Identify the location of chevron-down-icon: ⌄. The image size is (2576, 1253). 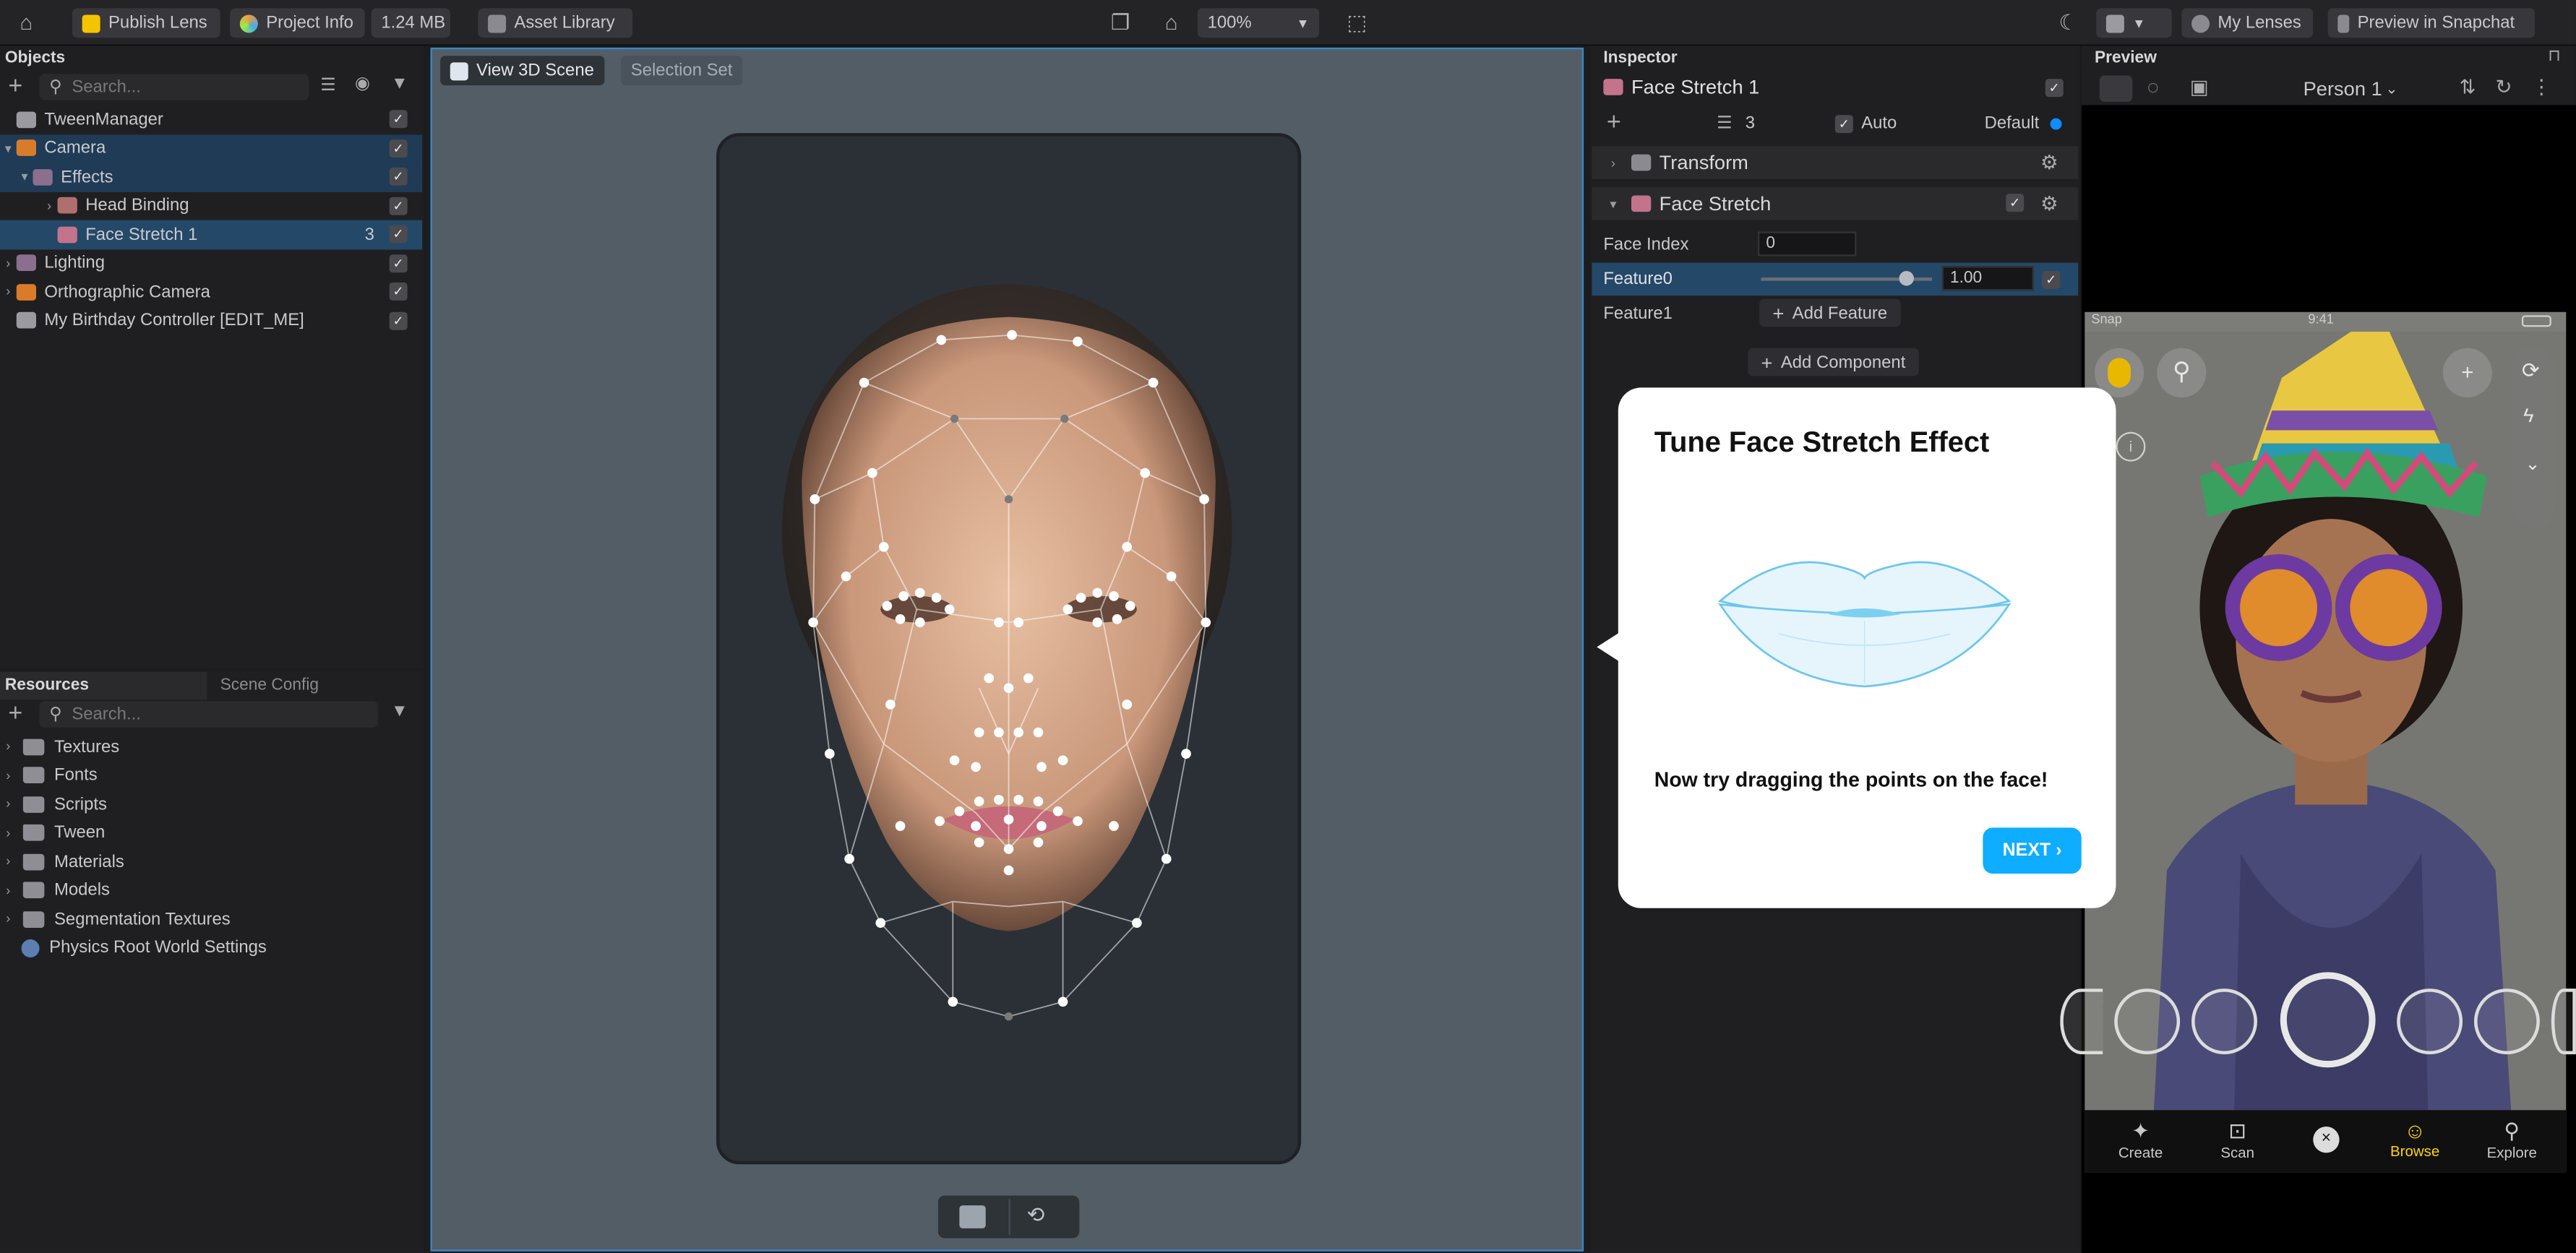
(2532, 464).